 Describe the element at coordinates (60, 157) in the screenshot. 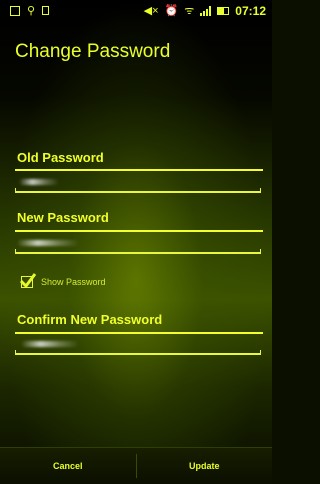

I see `old-password-label: Old Password` at that location.